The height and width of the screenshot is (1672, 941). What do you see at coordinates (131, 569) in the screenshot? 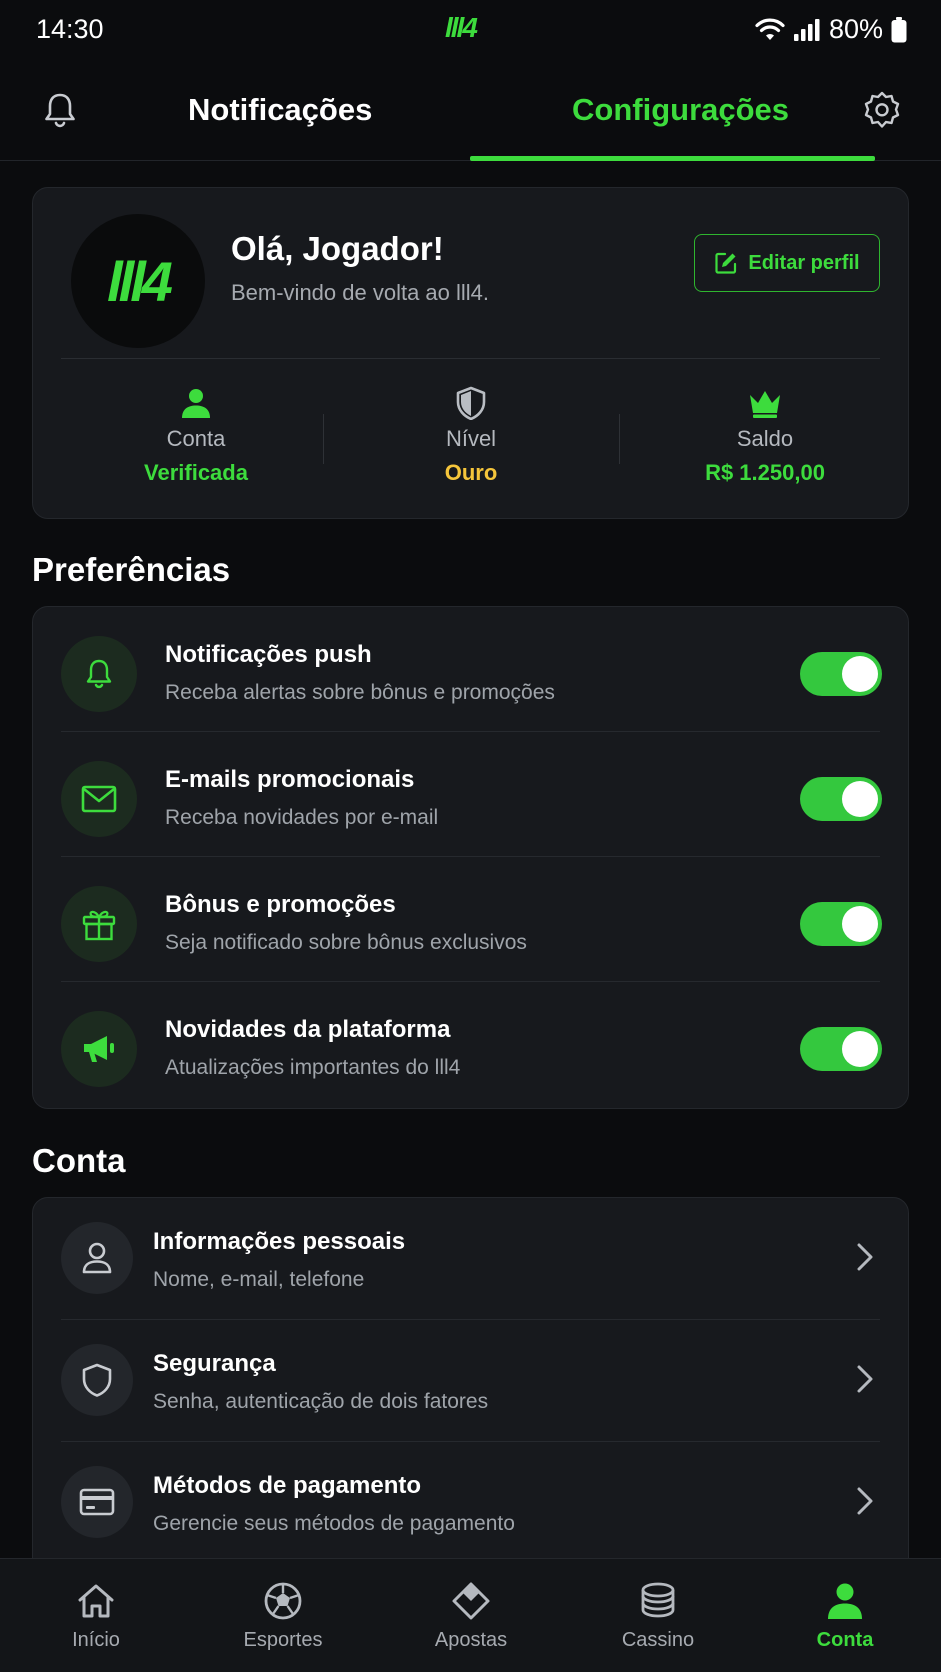
I see `preferences-title: Preferências` at bounding box center [131, 569].